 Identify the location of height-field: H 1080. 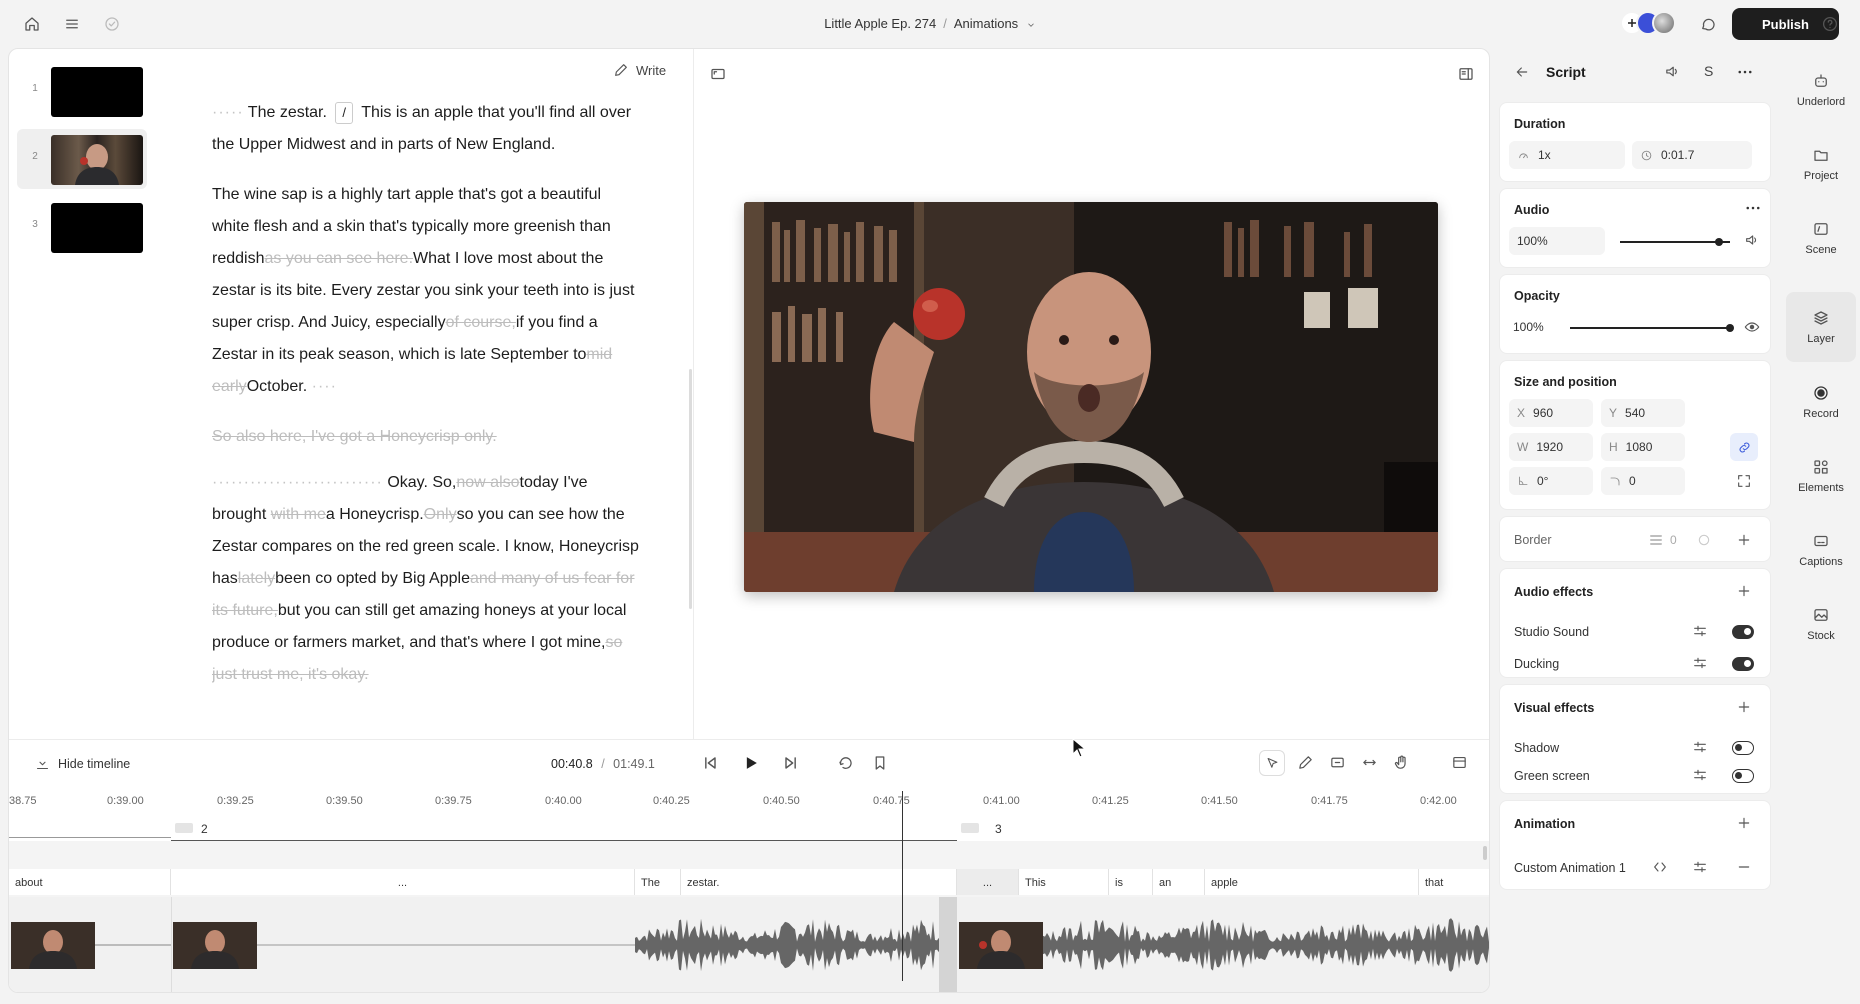
(1643, 447).